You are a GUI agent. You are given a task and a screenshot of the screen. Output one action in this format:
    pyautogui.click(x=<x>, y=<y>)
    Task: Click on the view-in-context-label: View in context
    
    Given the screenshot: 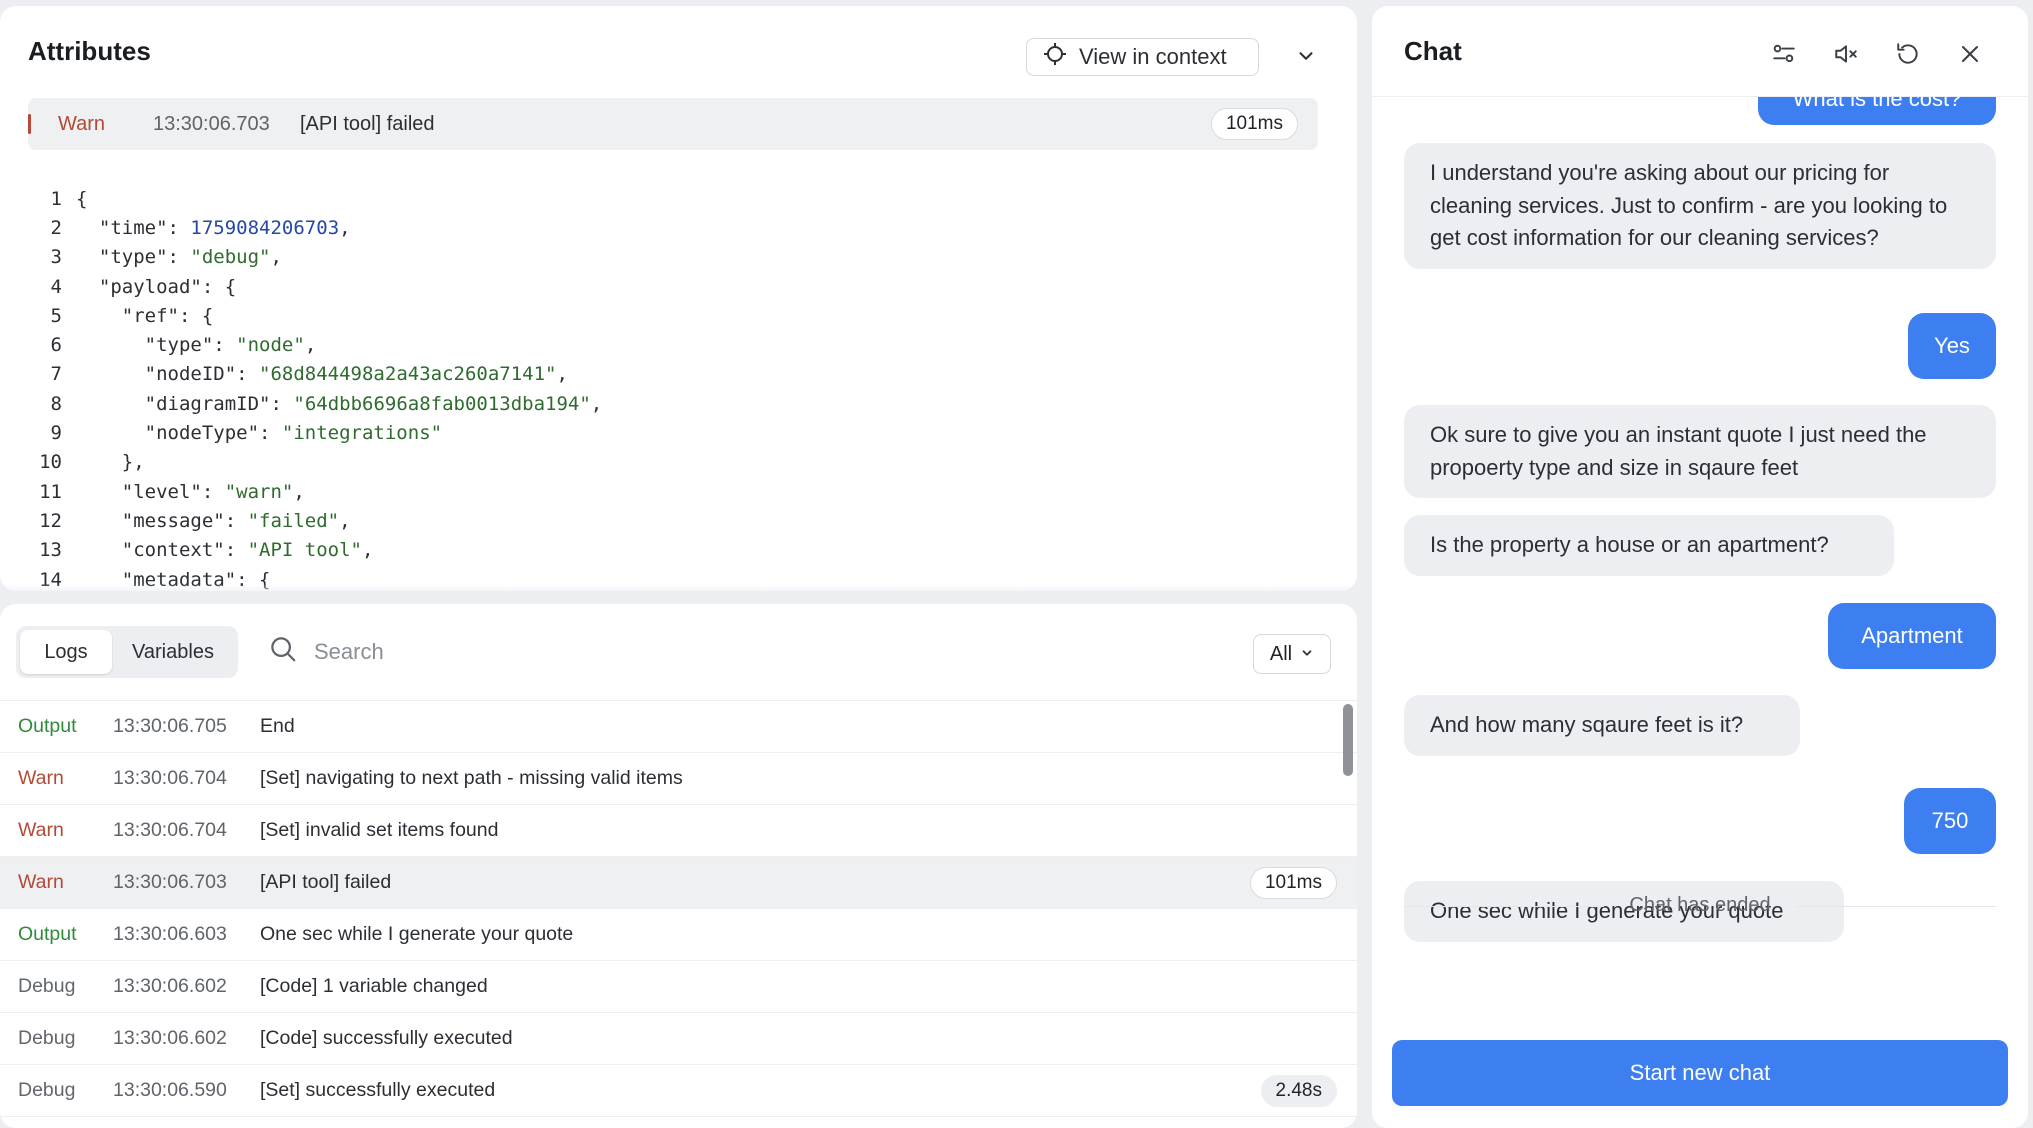 What is the action you would take?
    pyautogui.click(x=1153, y=56)
    